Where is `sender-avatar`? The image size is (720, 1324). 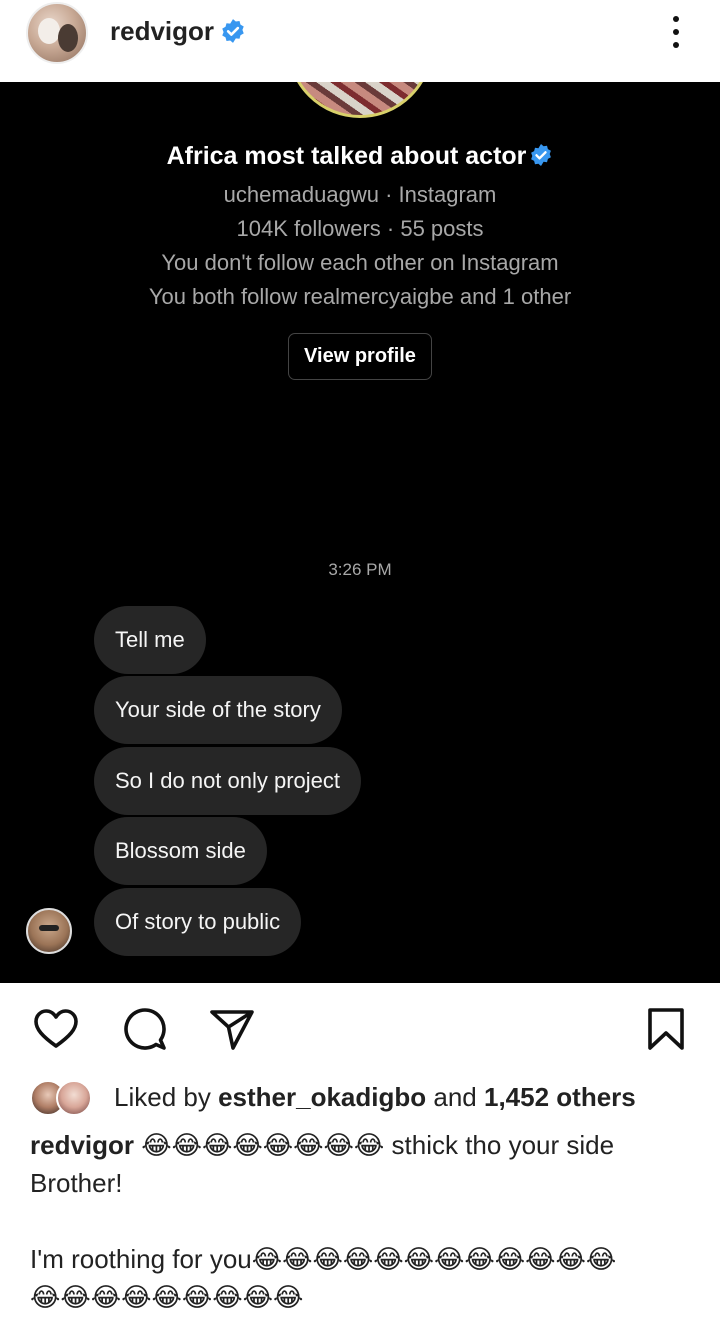
sender-avatar is located at coordinates (49, 931).